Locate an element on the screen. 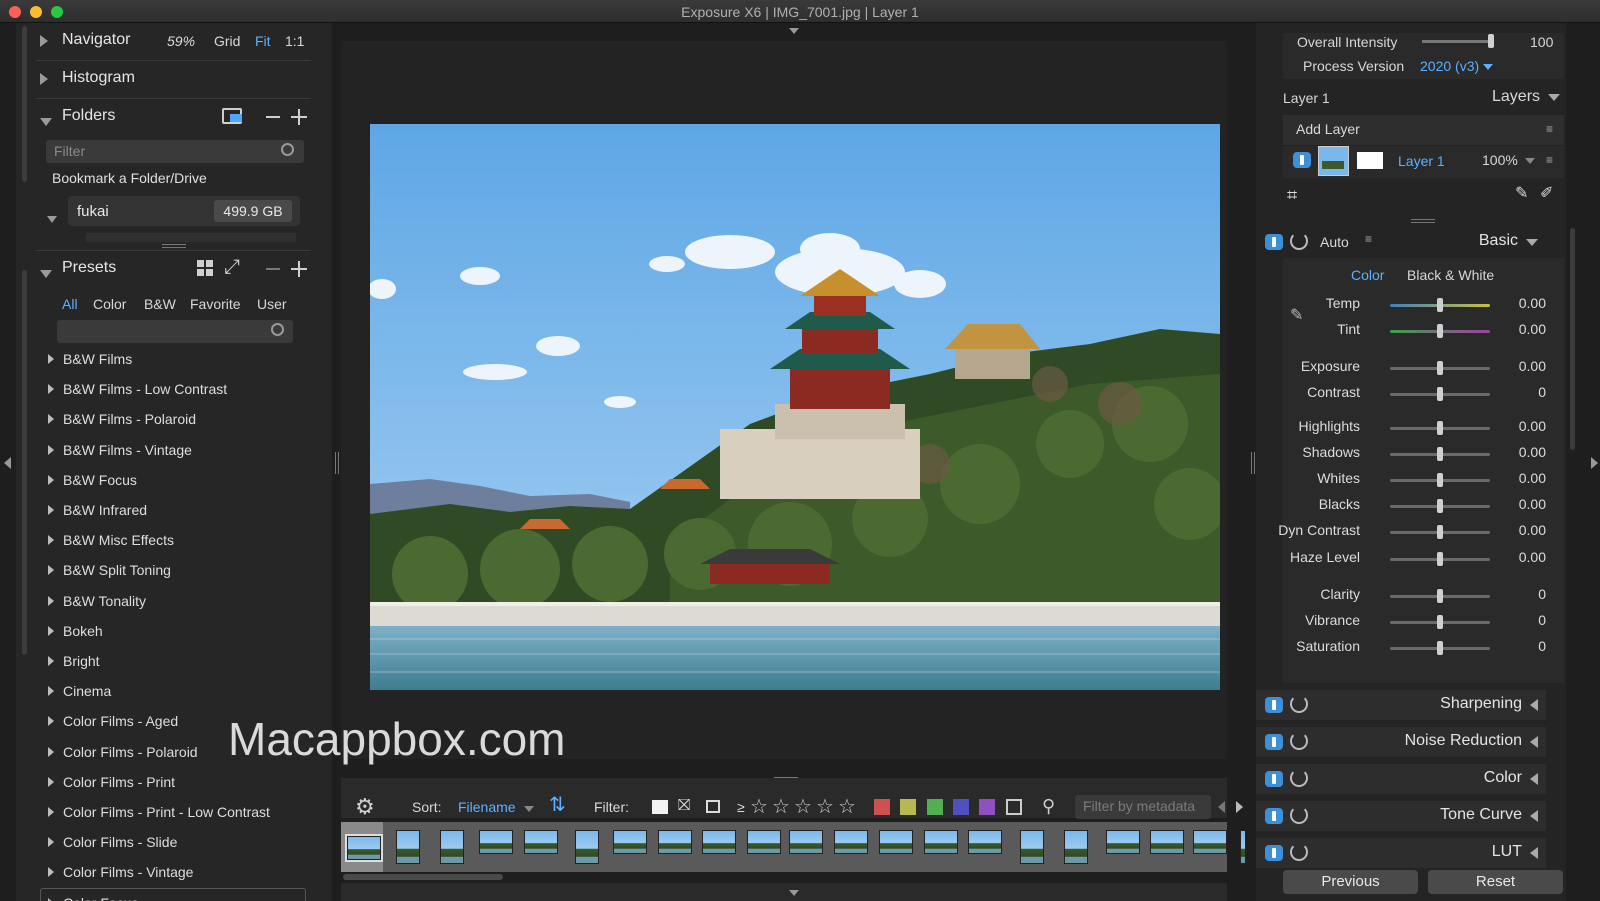 The image size is (1600, 901). remove-folder-icon is located at coordinates (273, 117).